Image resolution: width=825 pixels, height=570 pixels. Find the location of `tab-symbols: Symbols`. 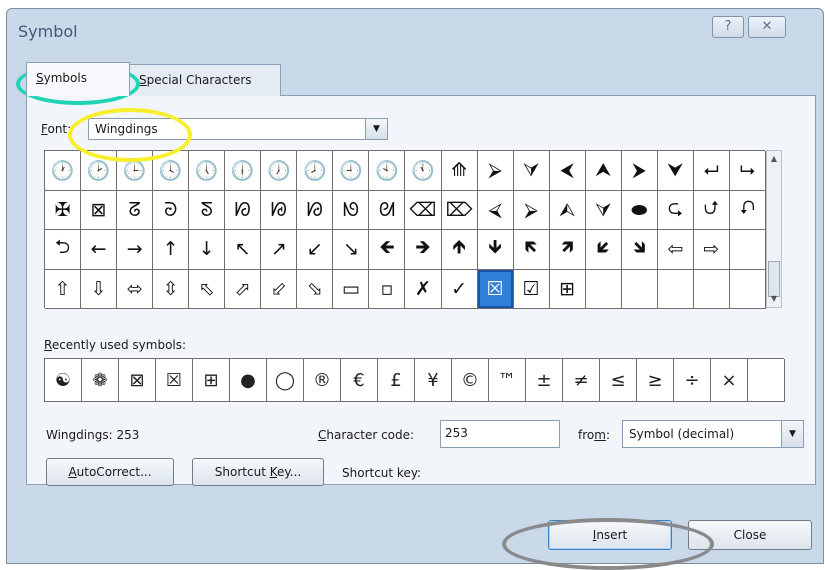

tab-symbols: Symbols is located at coordinates (78, 79).